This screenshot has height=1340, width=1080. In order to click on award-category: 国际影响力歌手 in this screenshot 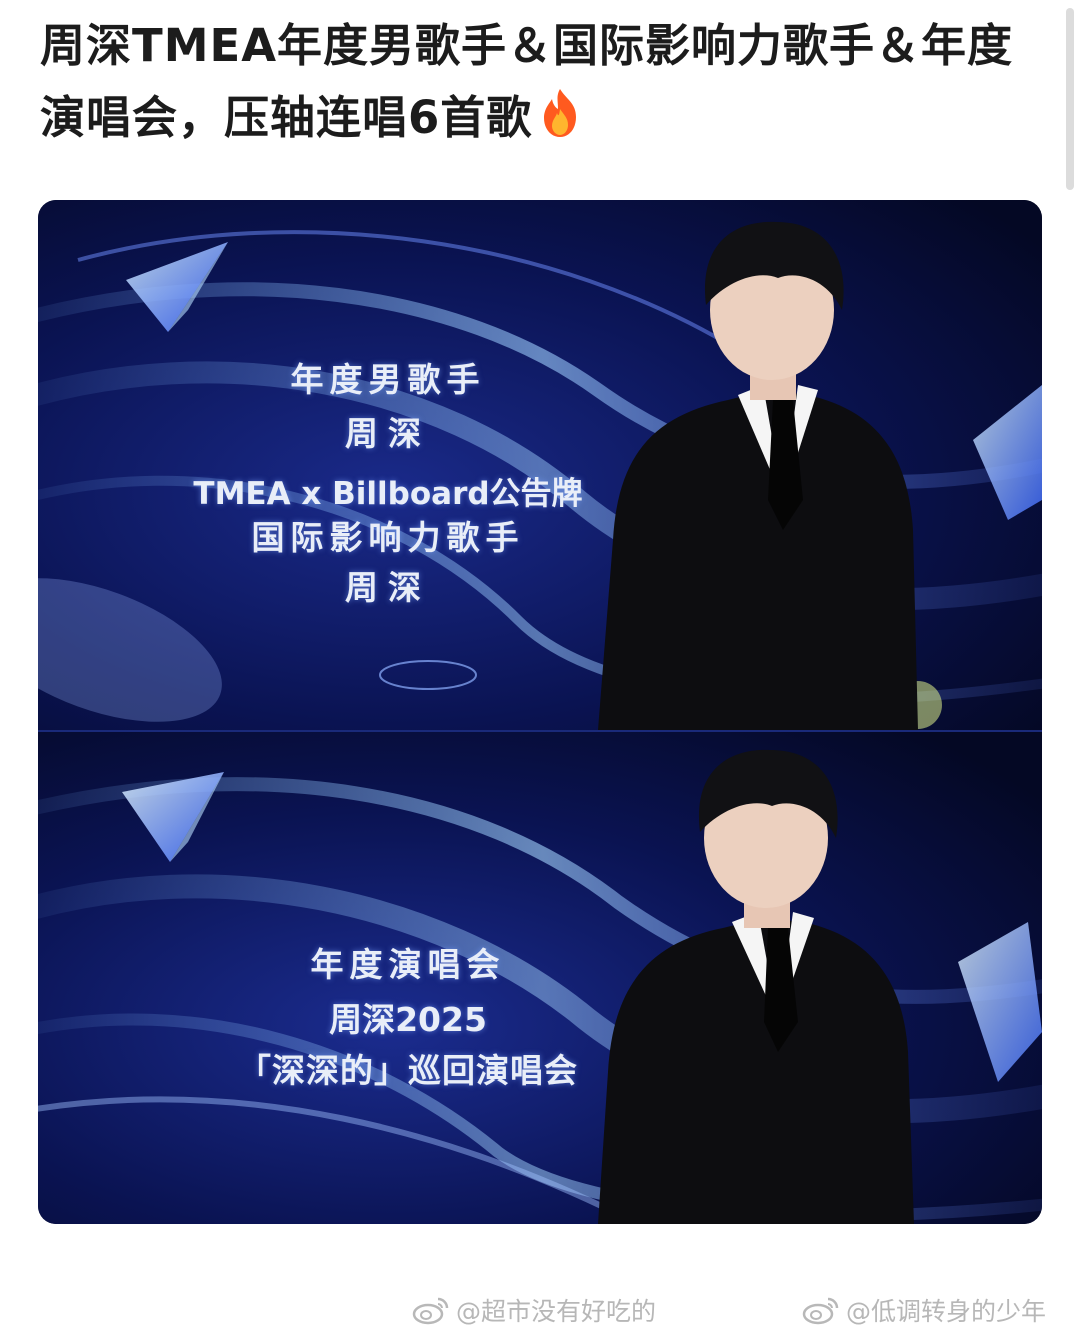, I will do `click(388, 537)`.